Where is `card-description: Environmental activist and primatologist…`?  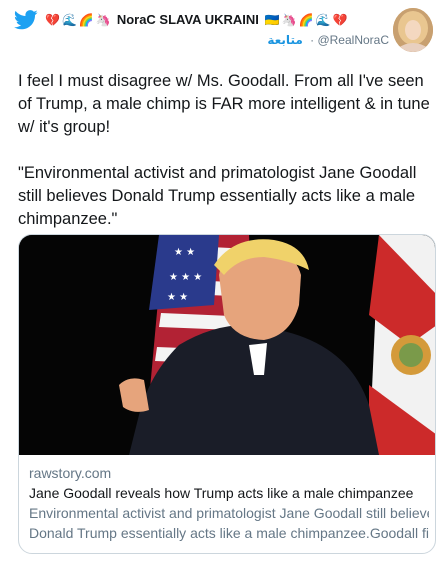
card-description: Environmental activist and primatologist… is located at coordinates (229, 523).